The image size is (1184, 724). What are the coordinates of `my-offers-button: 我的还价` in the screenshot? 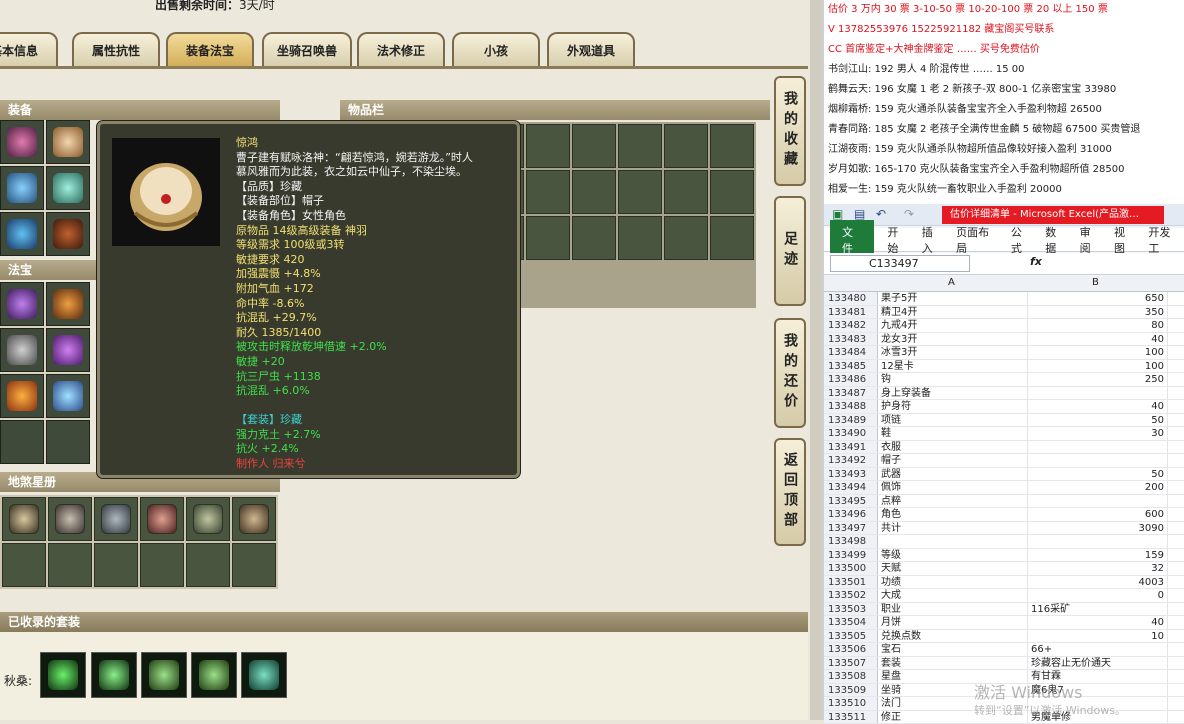 It's located at (790, 373).